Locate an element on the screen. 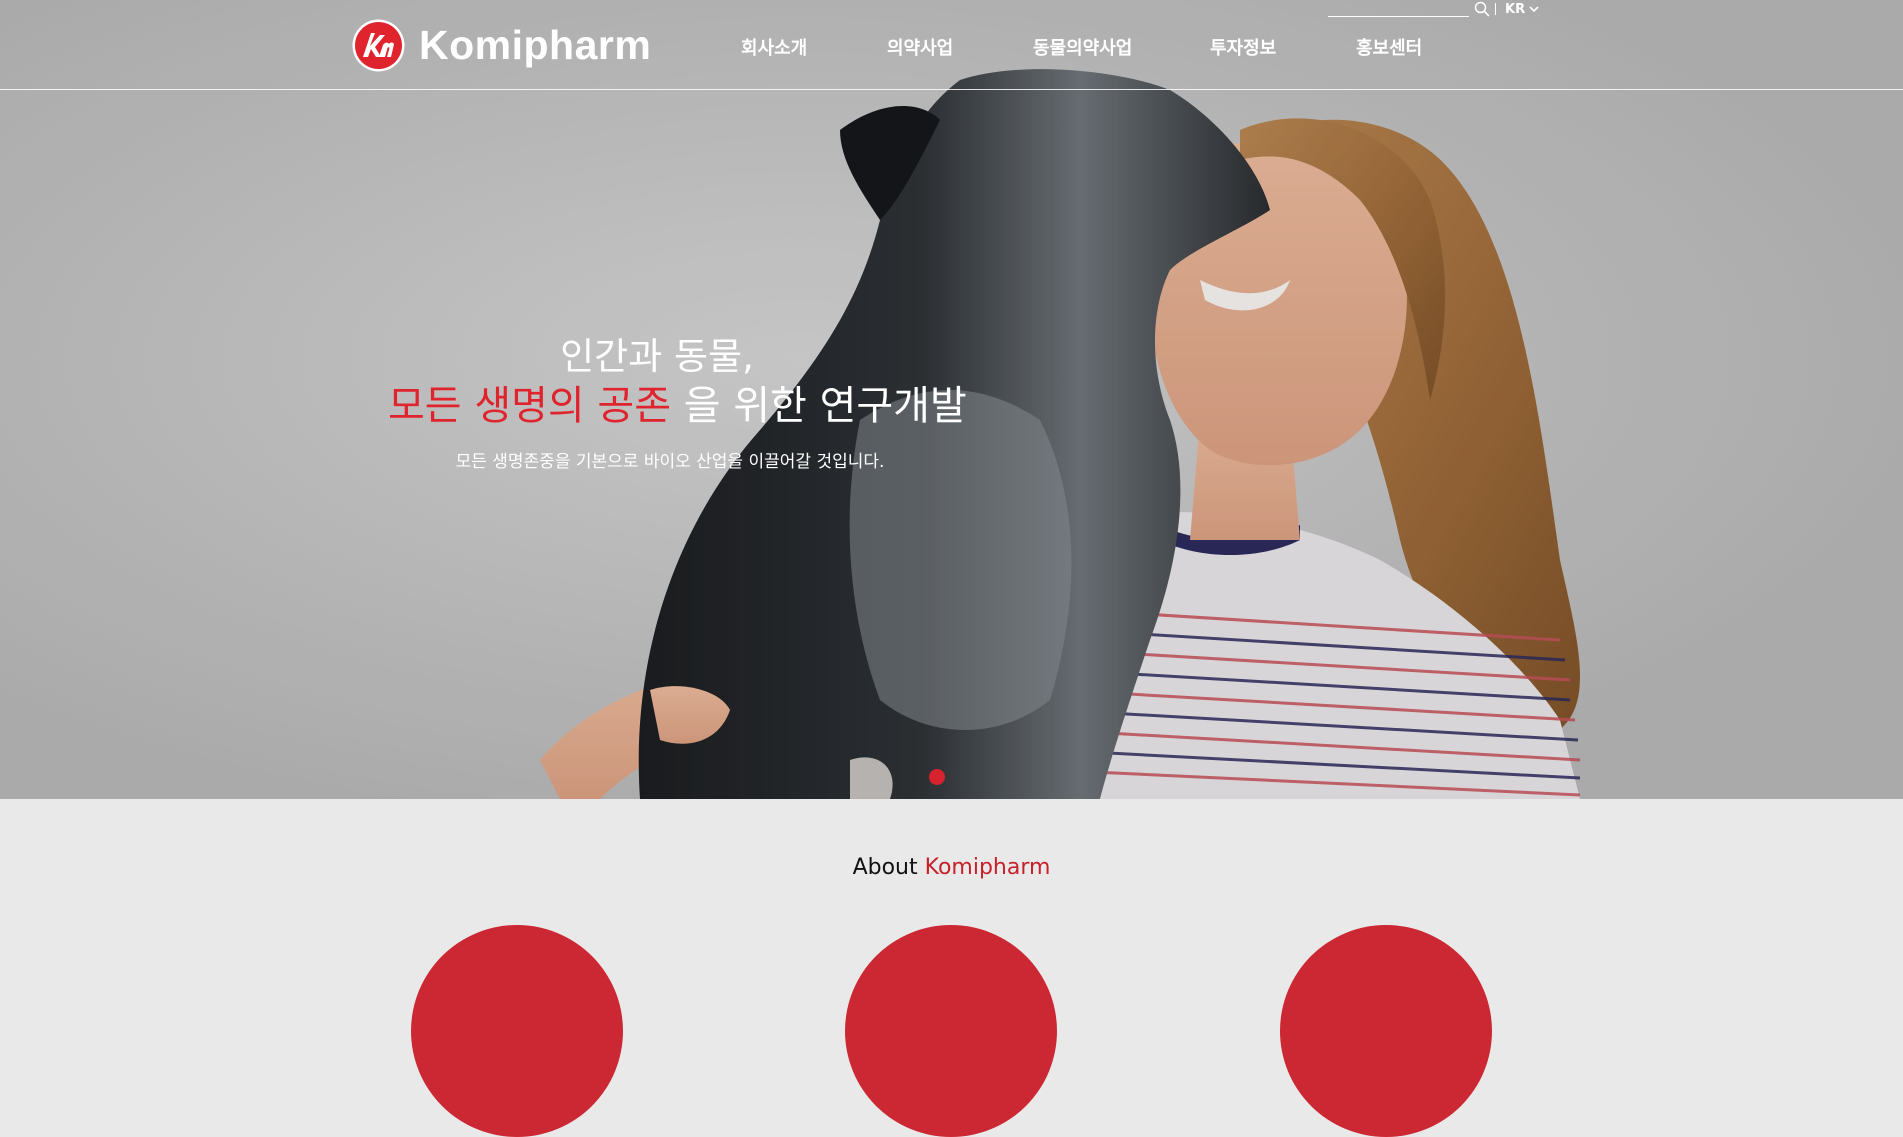 The height and width of the screenshot is (1137, 1903). nav-item-investor: 투자정보 is located at coordinates (1243, 47).